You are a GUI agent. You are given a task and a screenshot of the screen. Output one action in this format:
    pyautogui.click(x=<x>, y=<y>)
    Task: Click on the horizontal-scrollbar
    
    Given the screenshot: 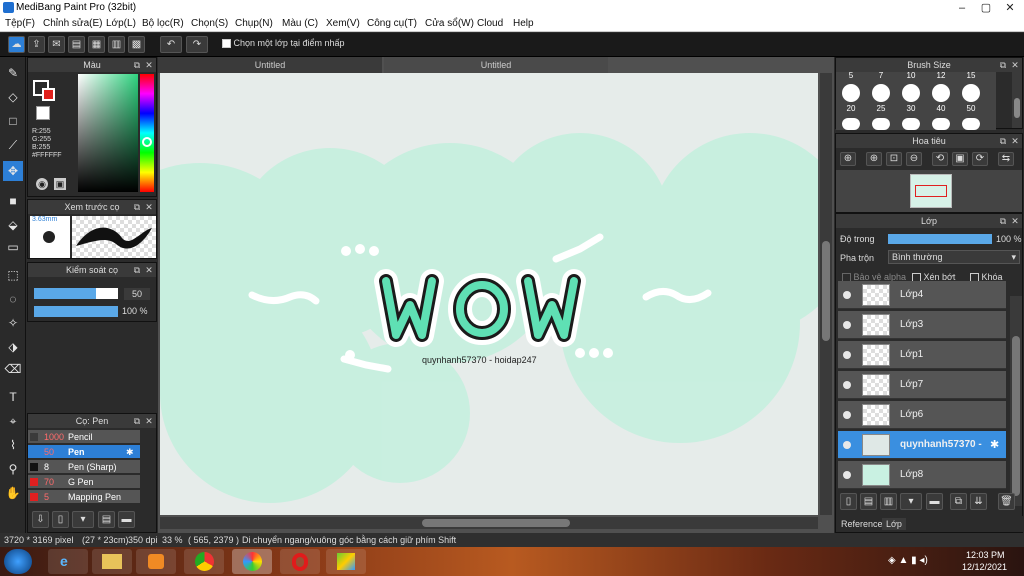 What is the action you would take?
    pyautogui.click(x=489, y=523)
    